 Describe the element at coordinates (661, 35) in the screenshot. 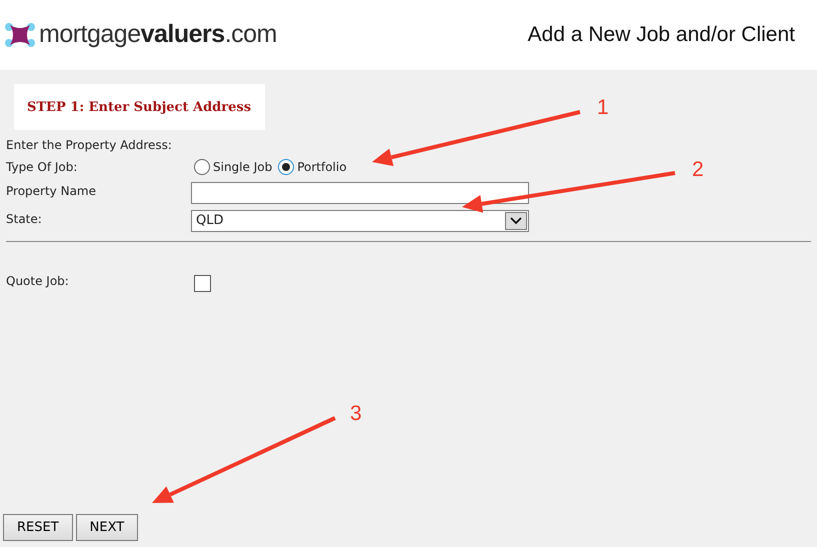

I see `page-title: Add a New Job and/or Client` at that location.